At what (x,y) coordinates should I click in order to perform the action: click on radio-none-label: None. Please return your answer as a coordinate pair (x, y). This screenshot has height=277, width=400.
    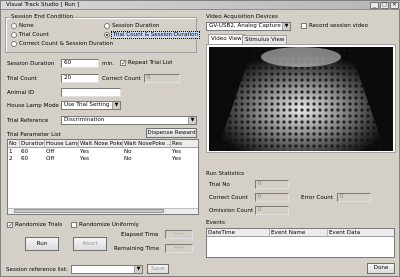
    Looking at the image, I should click on (26, 26).